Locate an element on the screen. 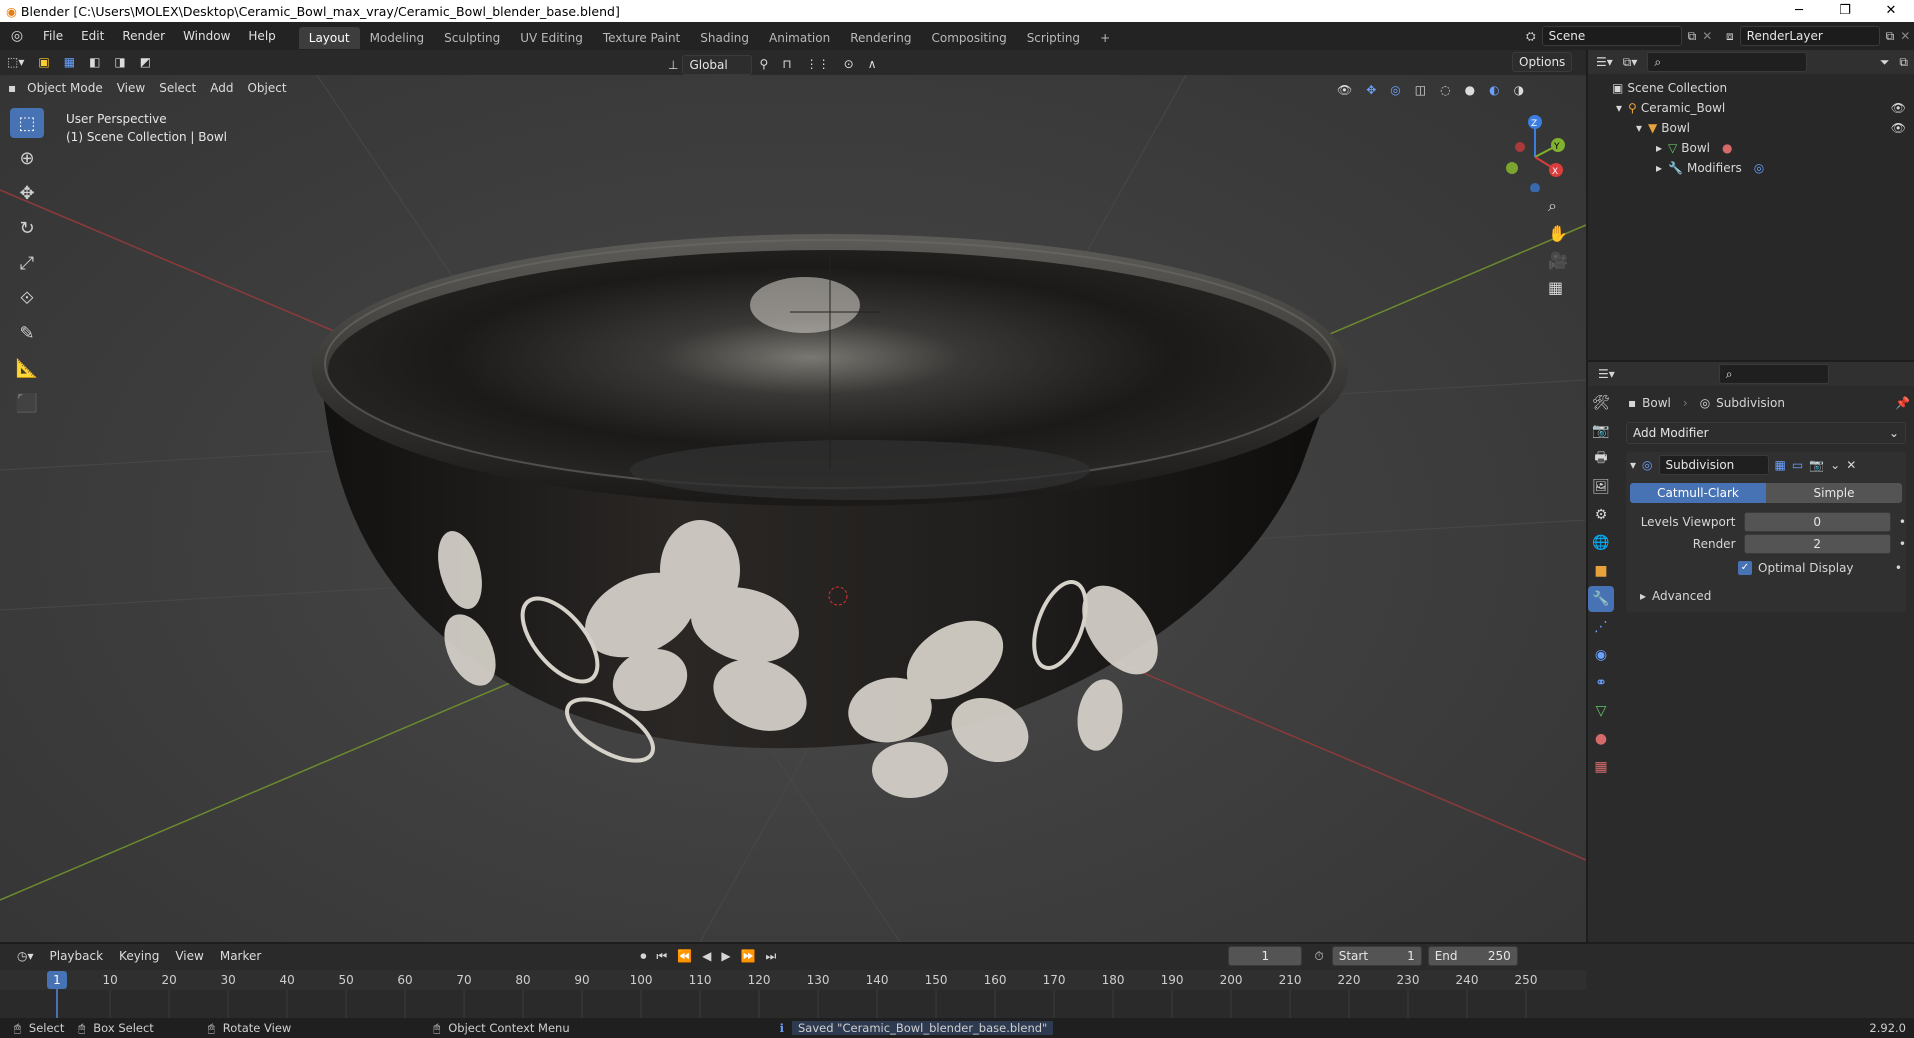 This screenshot has height=1038, width=1914. collapse-arrow-icon: ▾ is located at coordinates (1633, 465).